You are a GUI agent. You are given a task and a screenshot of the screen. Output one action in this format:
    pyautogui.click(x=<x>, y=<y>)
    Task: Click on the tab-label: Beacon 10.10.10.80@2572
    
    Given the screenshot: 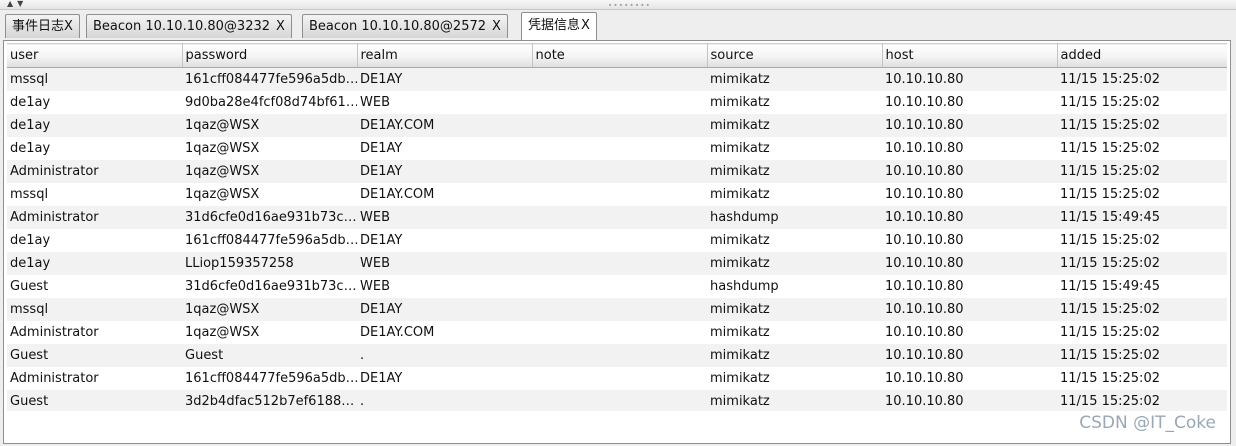 What is the action you would take?
    pyautogui.click(x=398, y=26)
    